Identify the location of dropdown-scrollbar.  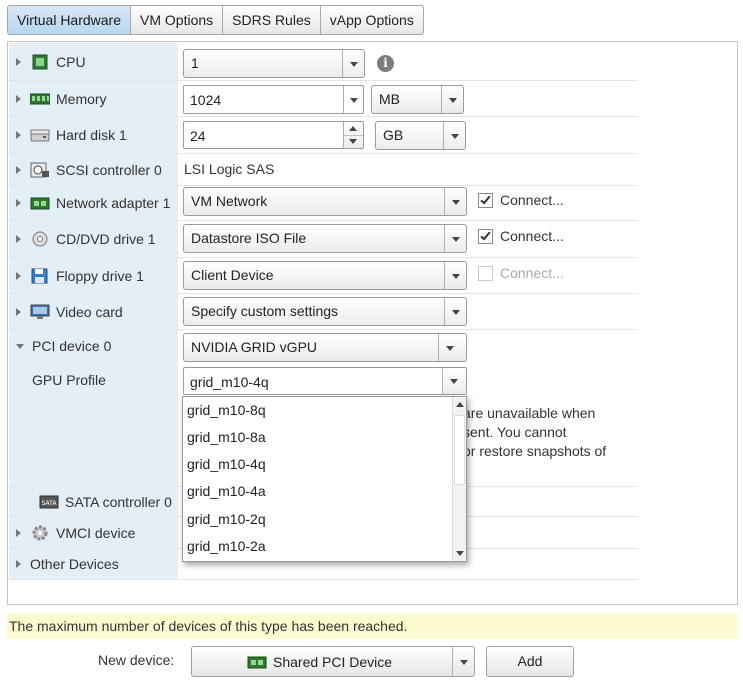
(459, 479).